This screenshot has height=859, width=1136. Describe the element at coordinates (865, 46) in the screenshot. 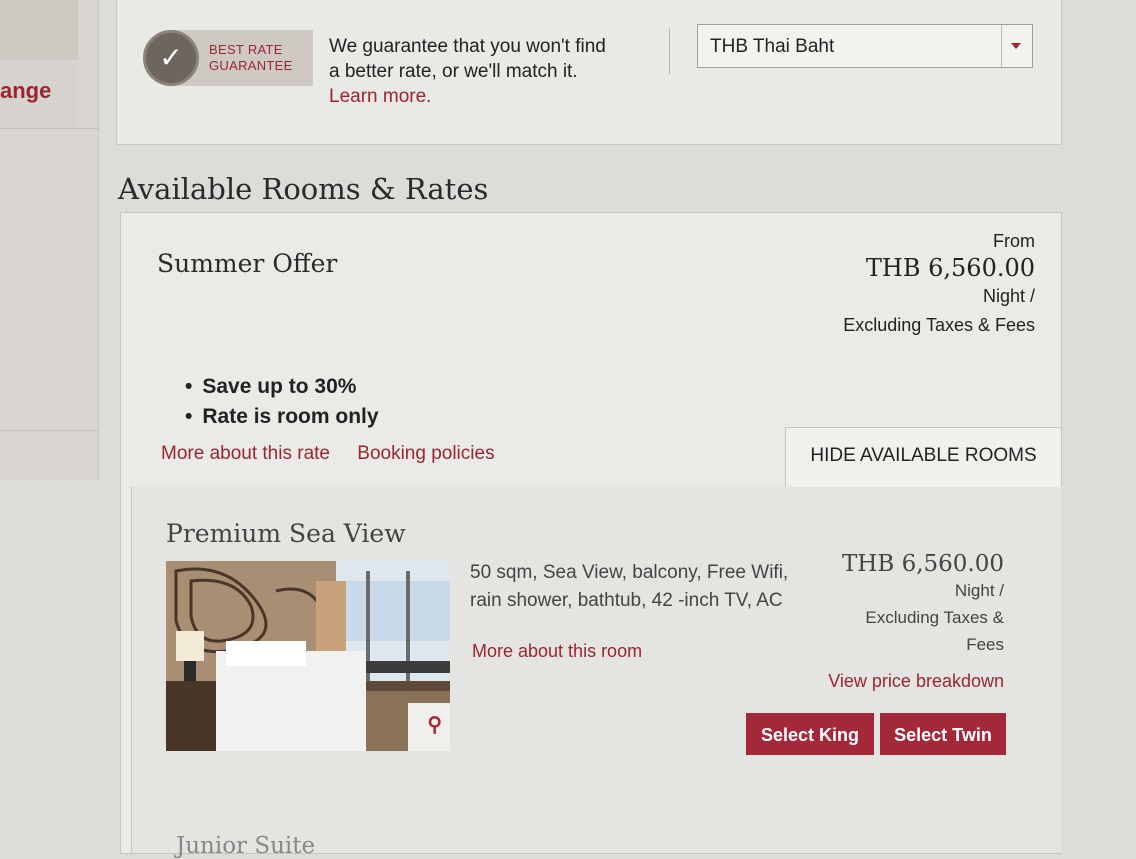

I see `currency-select: THB Thai Baht` at that location.